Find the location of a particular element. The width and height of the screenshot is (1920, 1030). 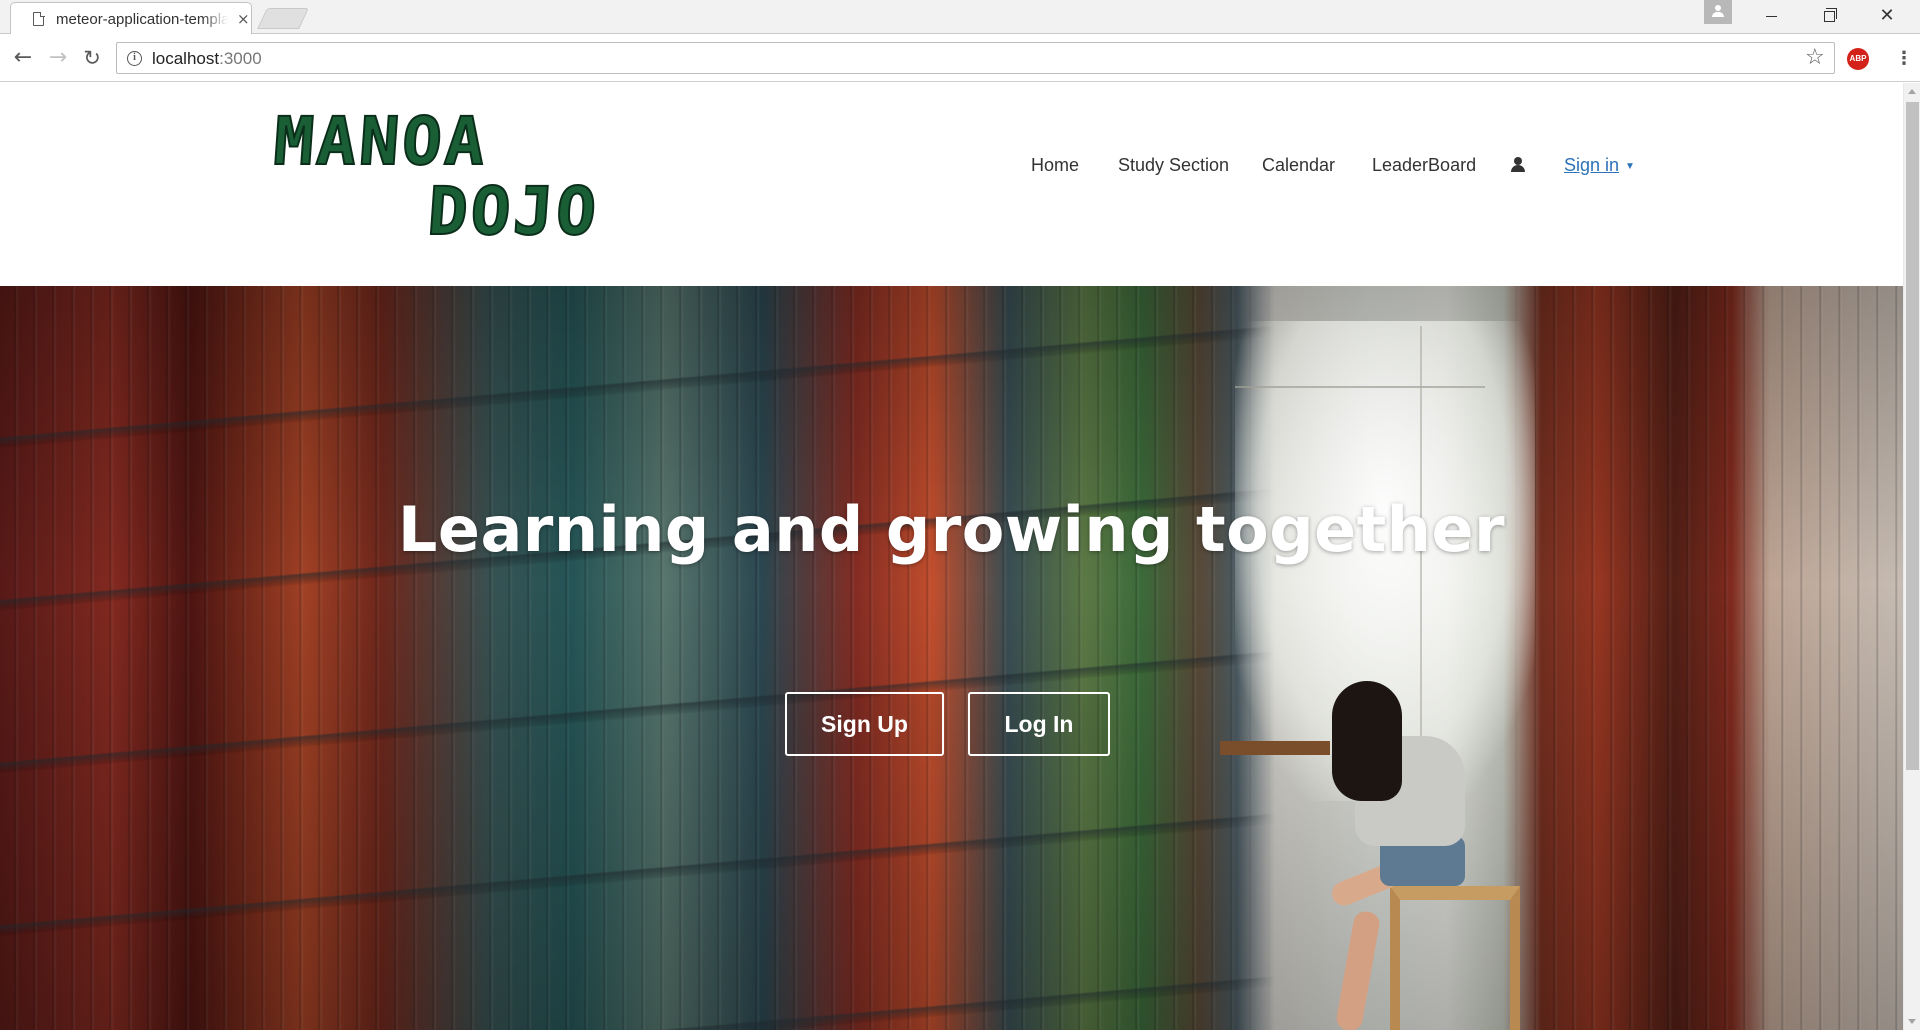

reader-hair is located at coordinates (1367, 741).